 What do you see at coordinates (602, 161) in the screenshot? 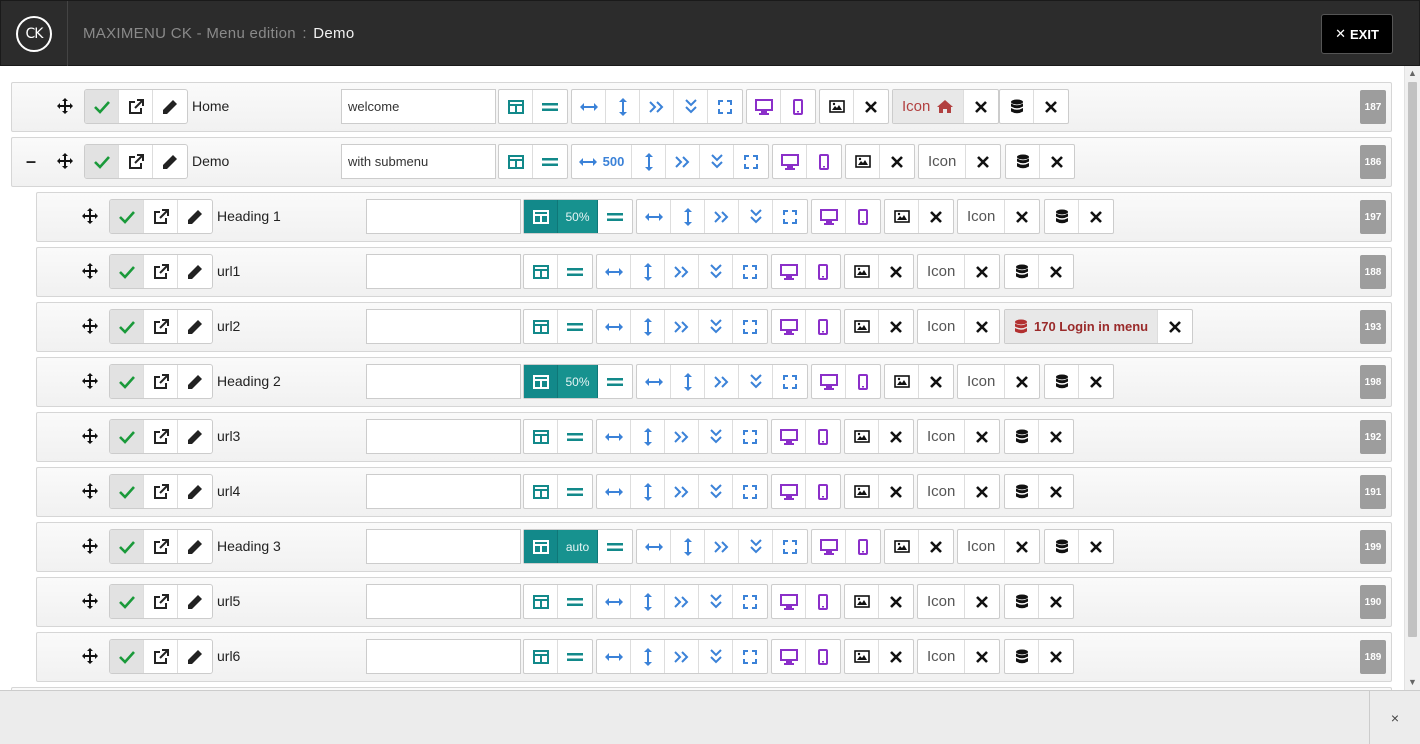
I see `width-button: 500` at bounding box center [602, 161].